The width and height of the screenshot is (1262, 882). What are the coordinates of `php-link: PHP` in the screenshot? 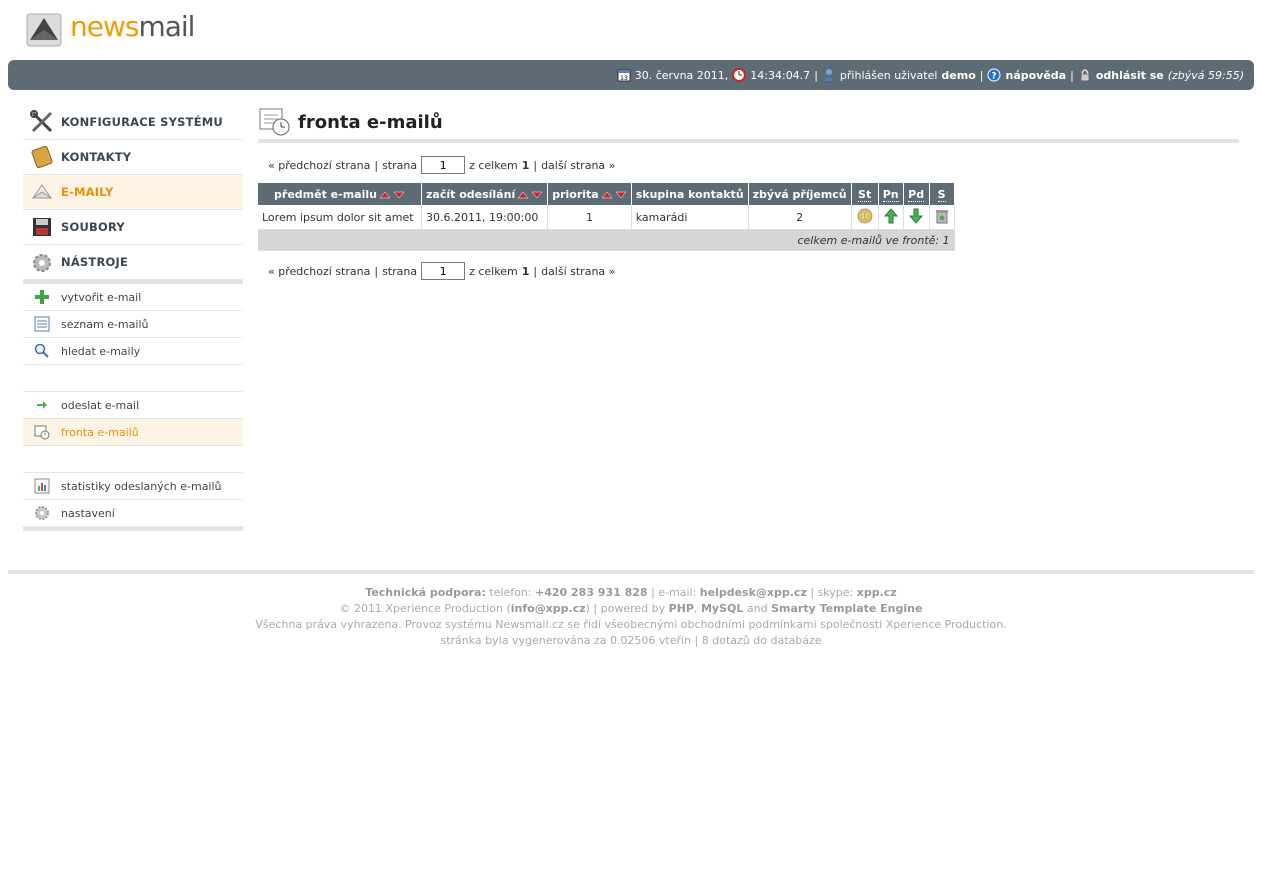 It's located at (681, 608).